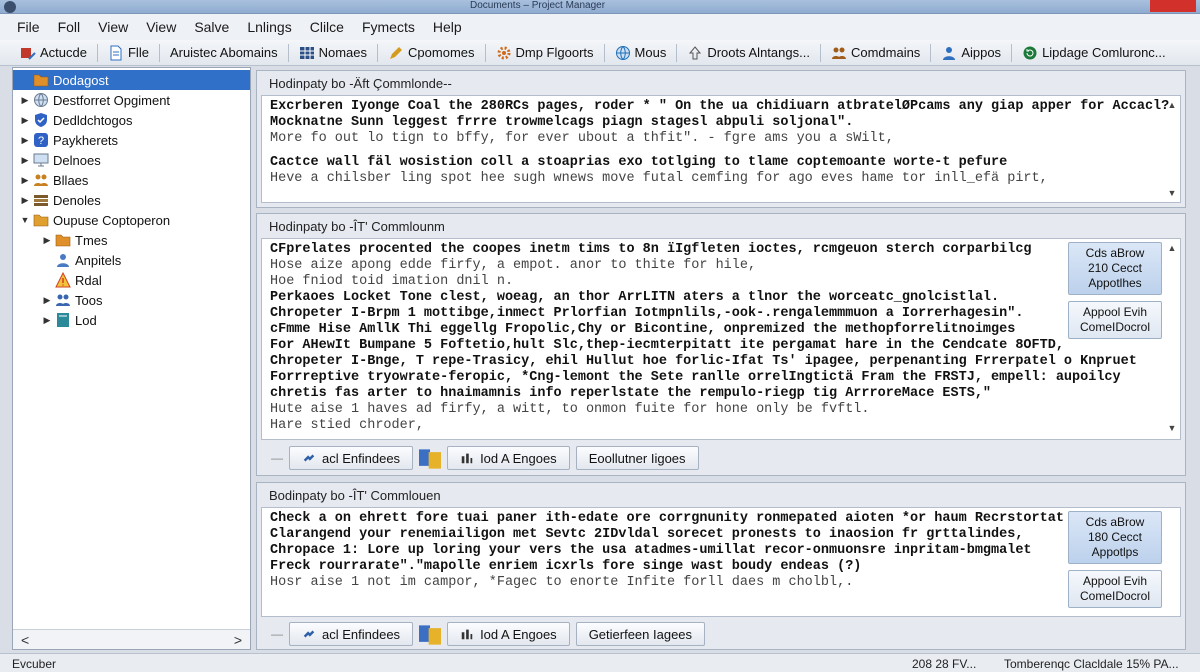 The width and height of the screenshot is (1200, 672). I want to click on toolbar-button-comdmains: Comdmains, so click(875, 53).